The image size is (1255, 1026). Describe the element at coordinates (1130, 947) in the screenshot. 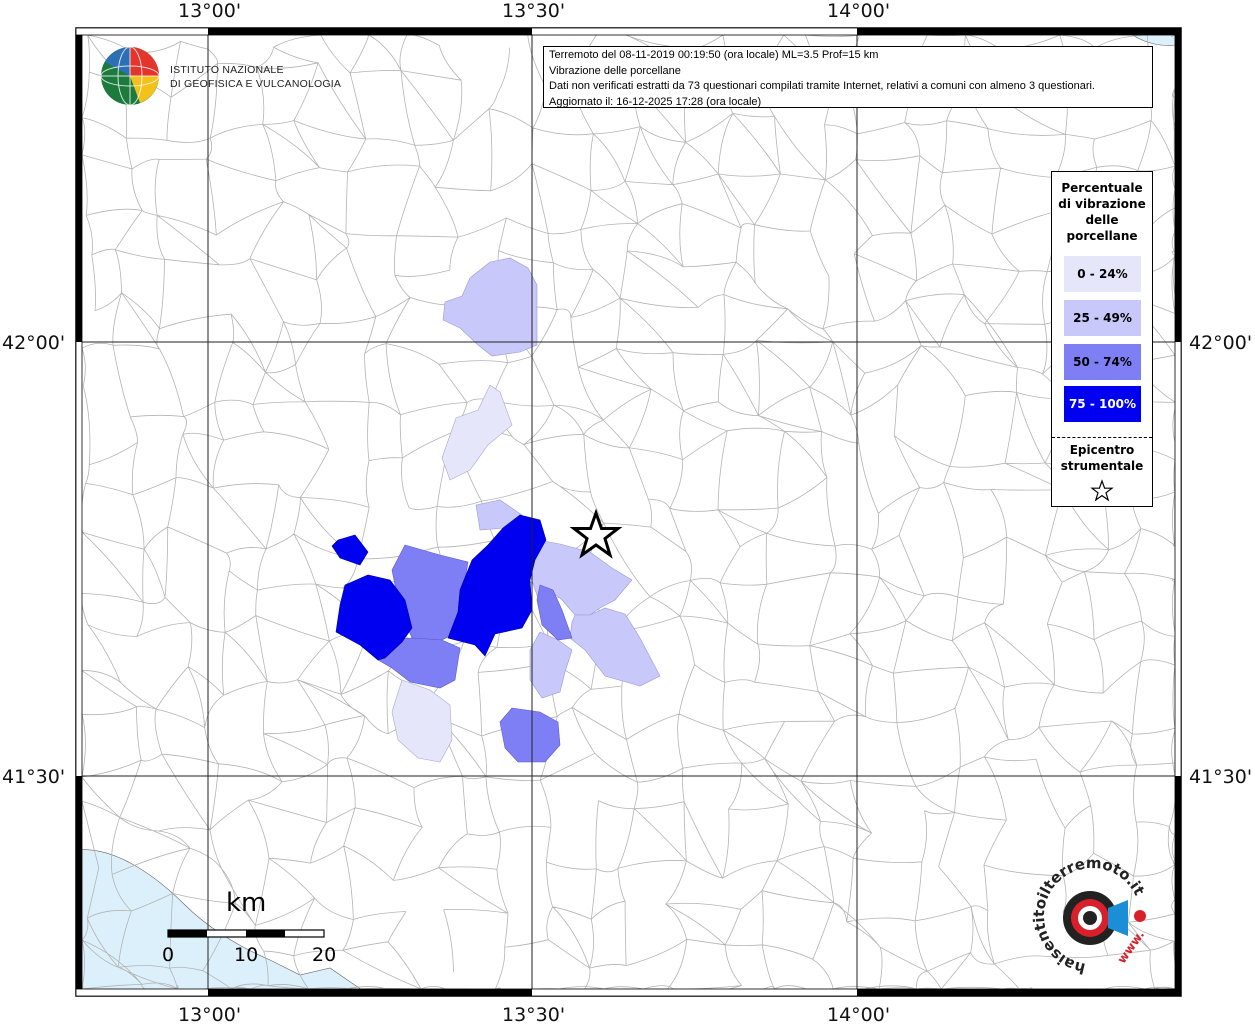

I see `hst-logo-web-prefix: www.` at that location.